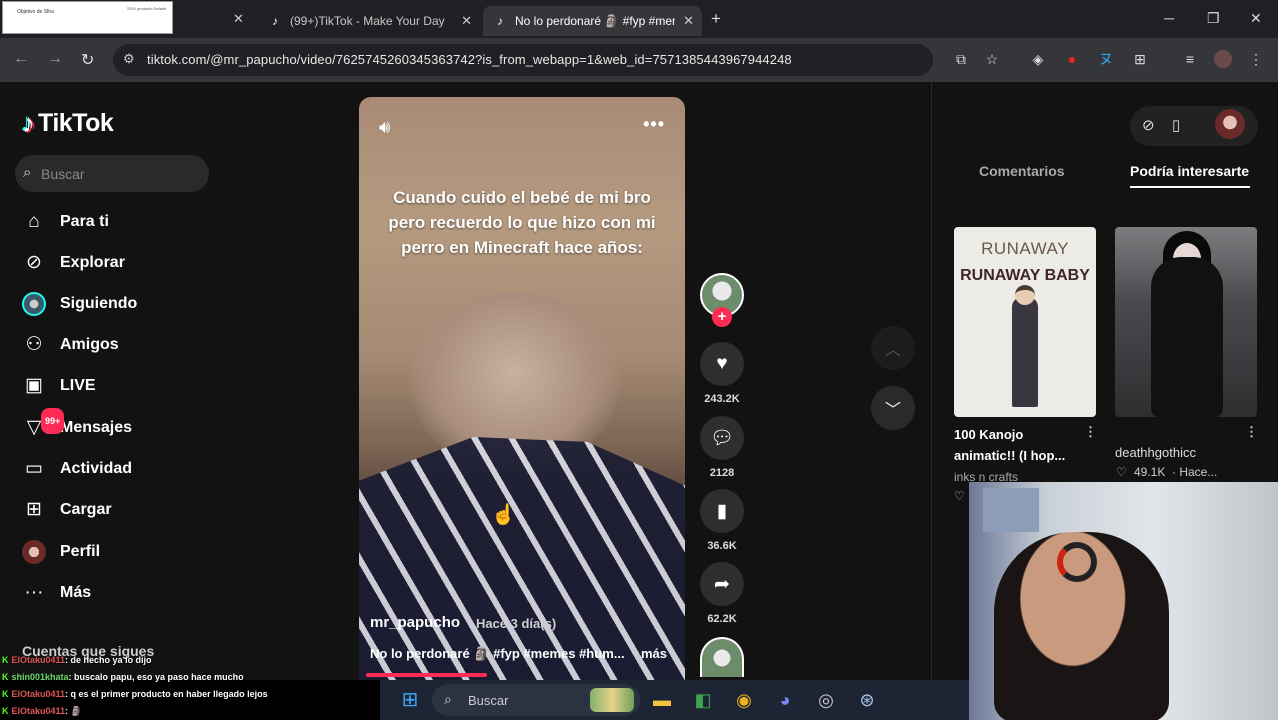 Image resolution: width=1278 pixels, height=720 pixels. I want to click on kick-icon: K, so click(5, 694).